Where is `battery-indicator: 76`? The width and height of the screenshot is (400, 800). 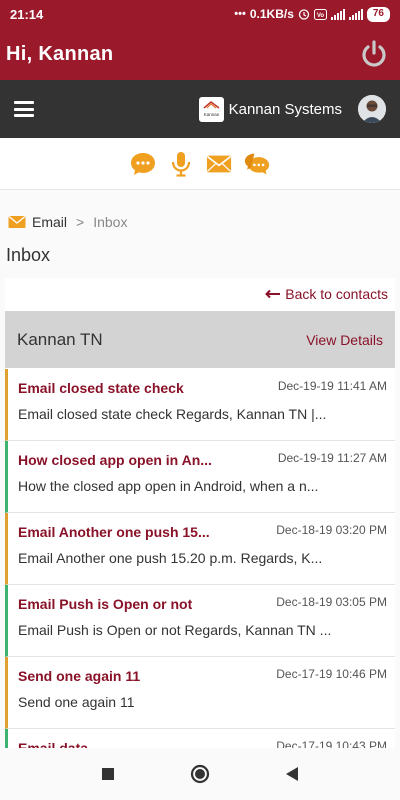
battery-indicator: 76 is located at coordinates (378, 14).